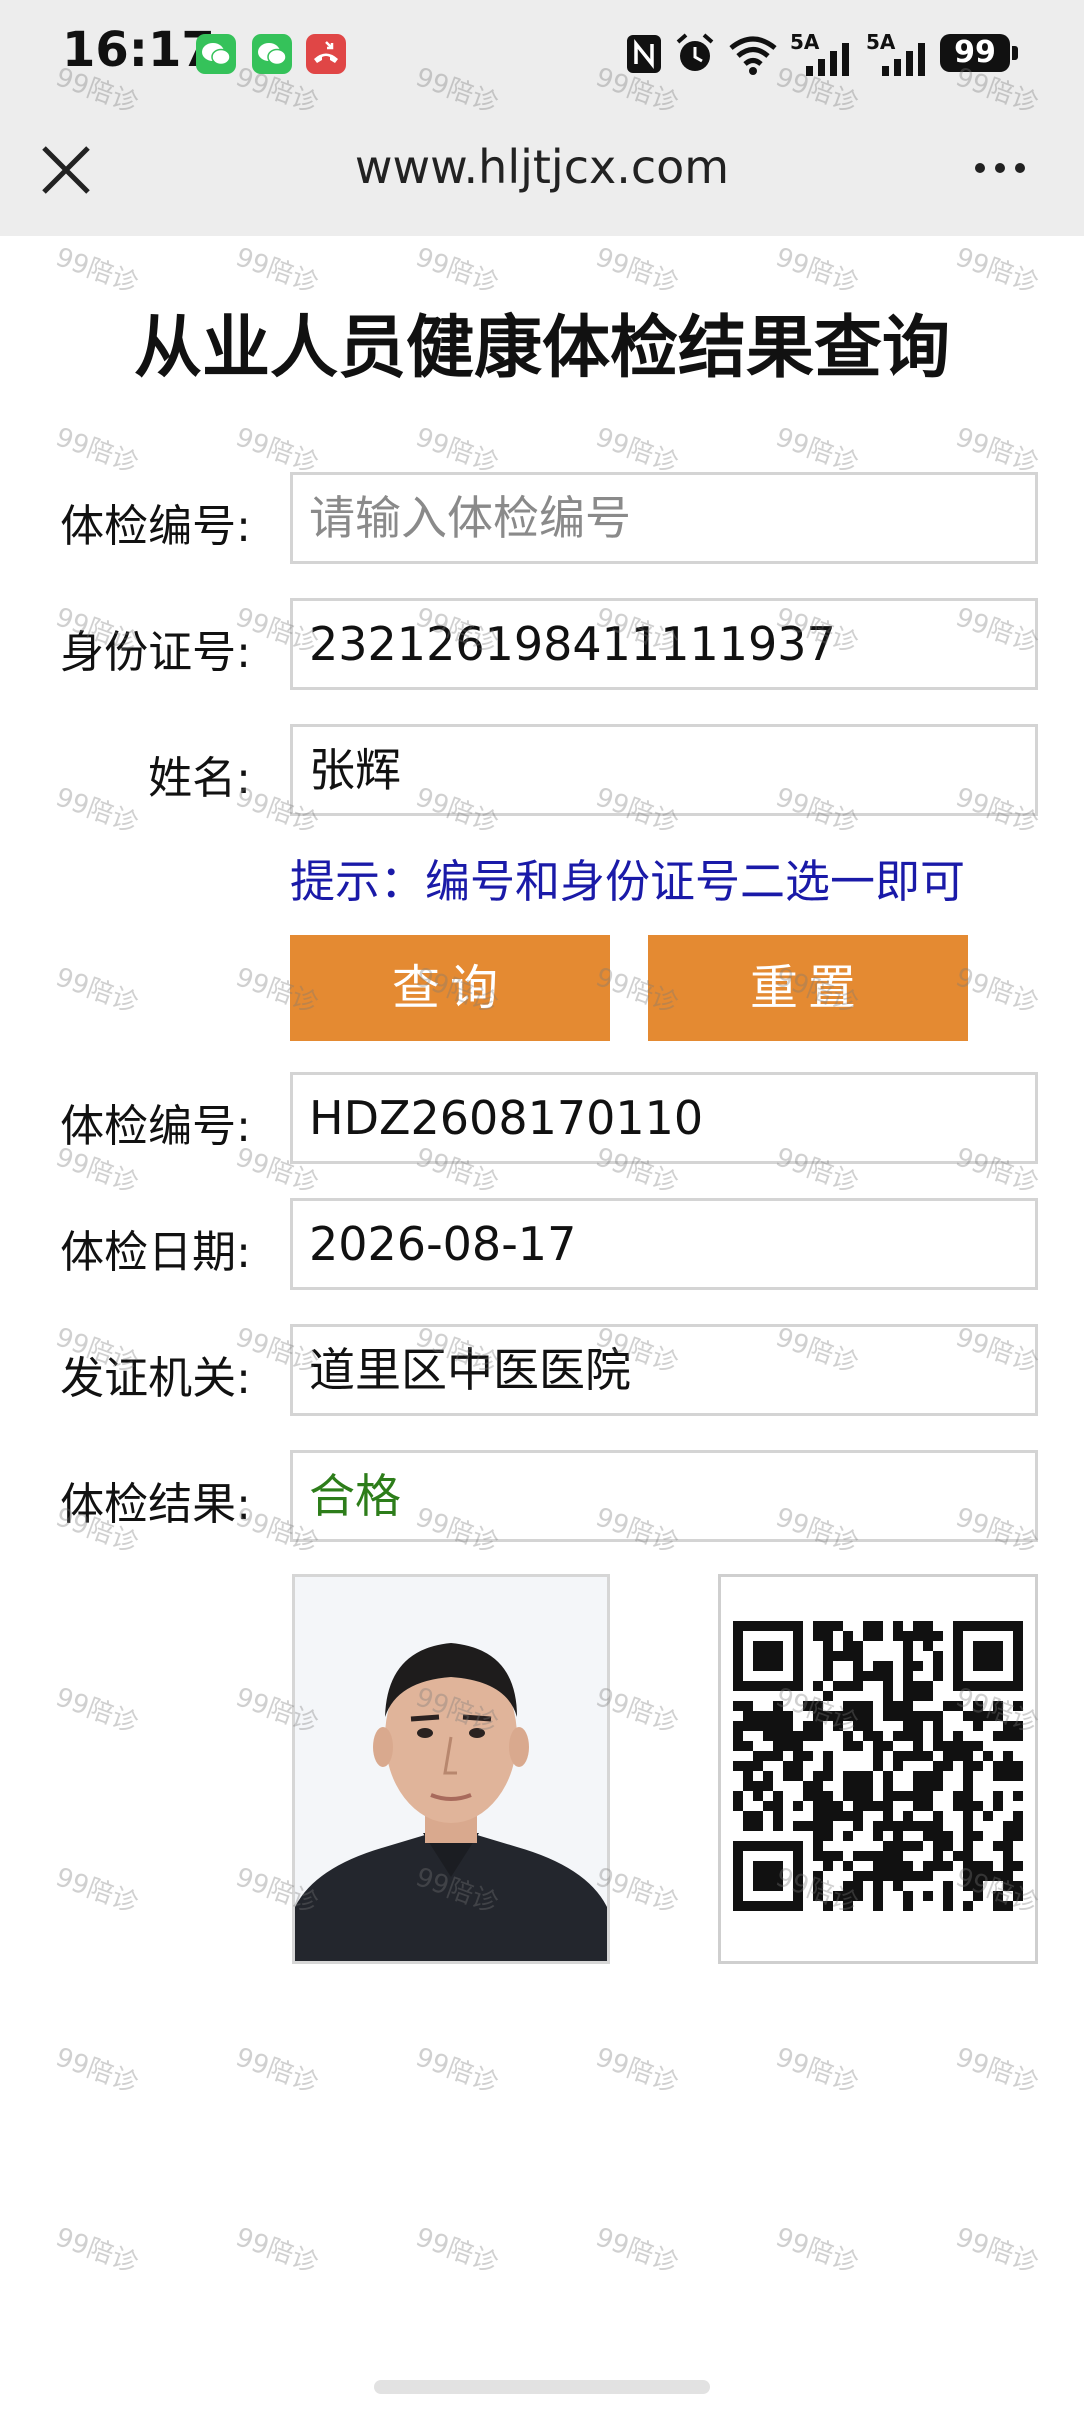  Describe the element at coordinates (664, 1244) in the screenshot. I see `result-date-field: 2026-08-17` at that location.